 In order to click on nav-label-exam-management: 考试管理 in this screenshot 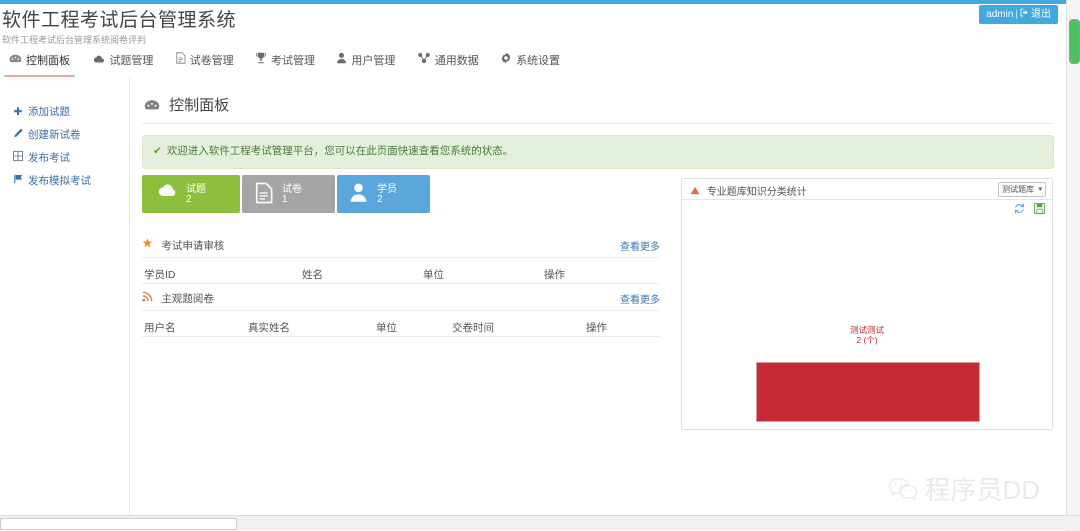, I will do `click(293, 61)`.